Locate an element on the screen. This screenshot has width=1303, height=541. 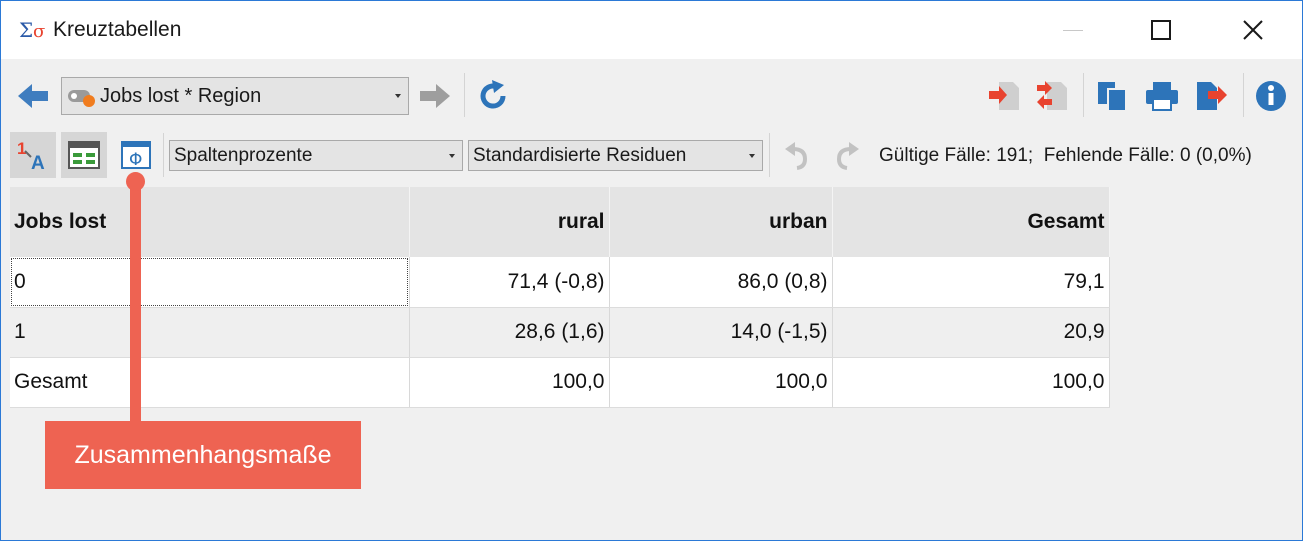
table-cell: 79,1 is located at coordinates (971, 282).